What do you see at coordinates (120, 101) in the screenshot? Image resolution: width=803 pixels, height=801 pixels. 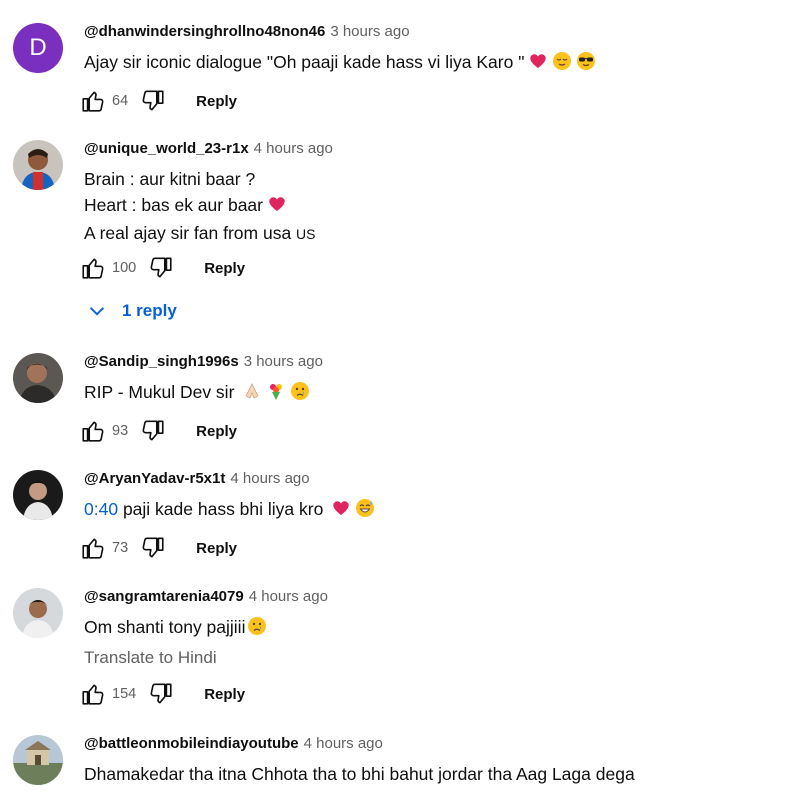 I see `like-count: 64` at bounding box center [120, 101].